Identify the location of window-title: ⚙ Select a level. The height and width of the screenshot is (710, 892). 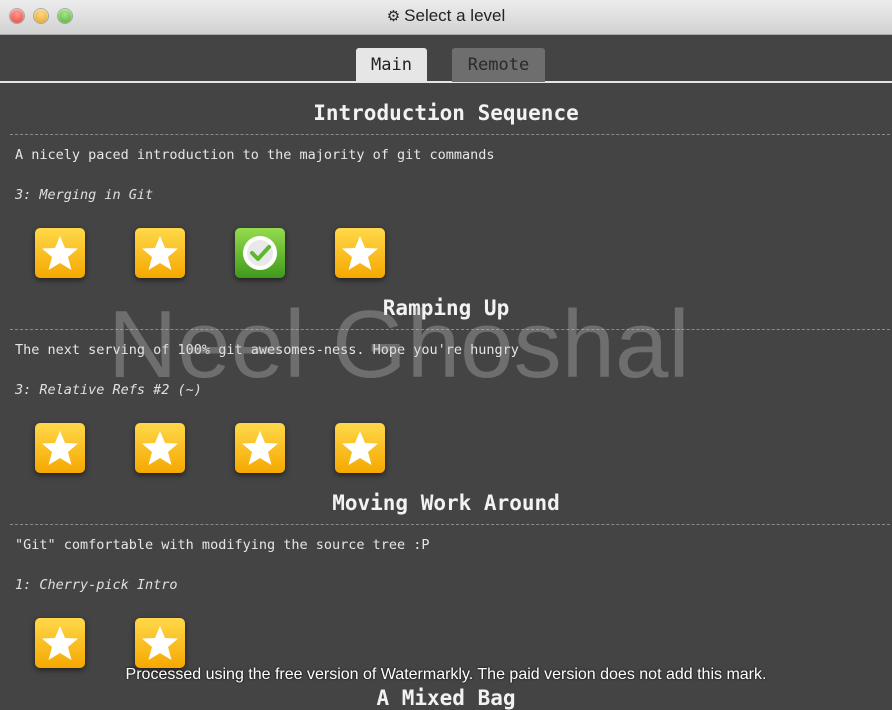
(446, 16).